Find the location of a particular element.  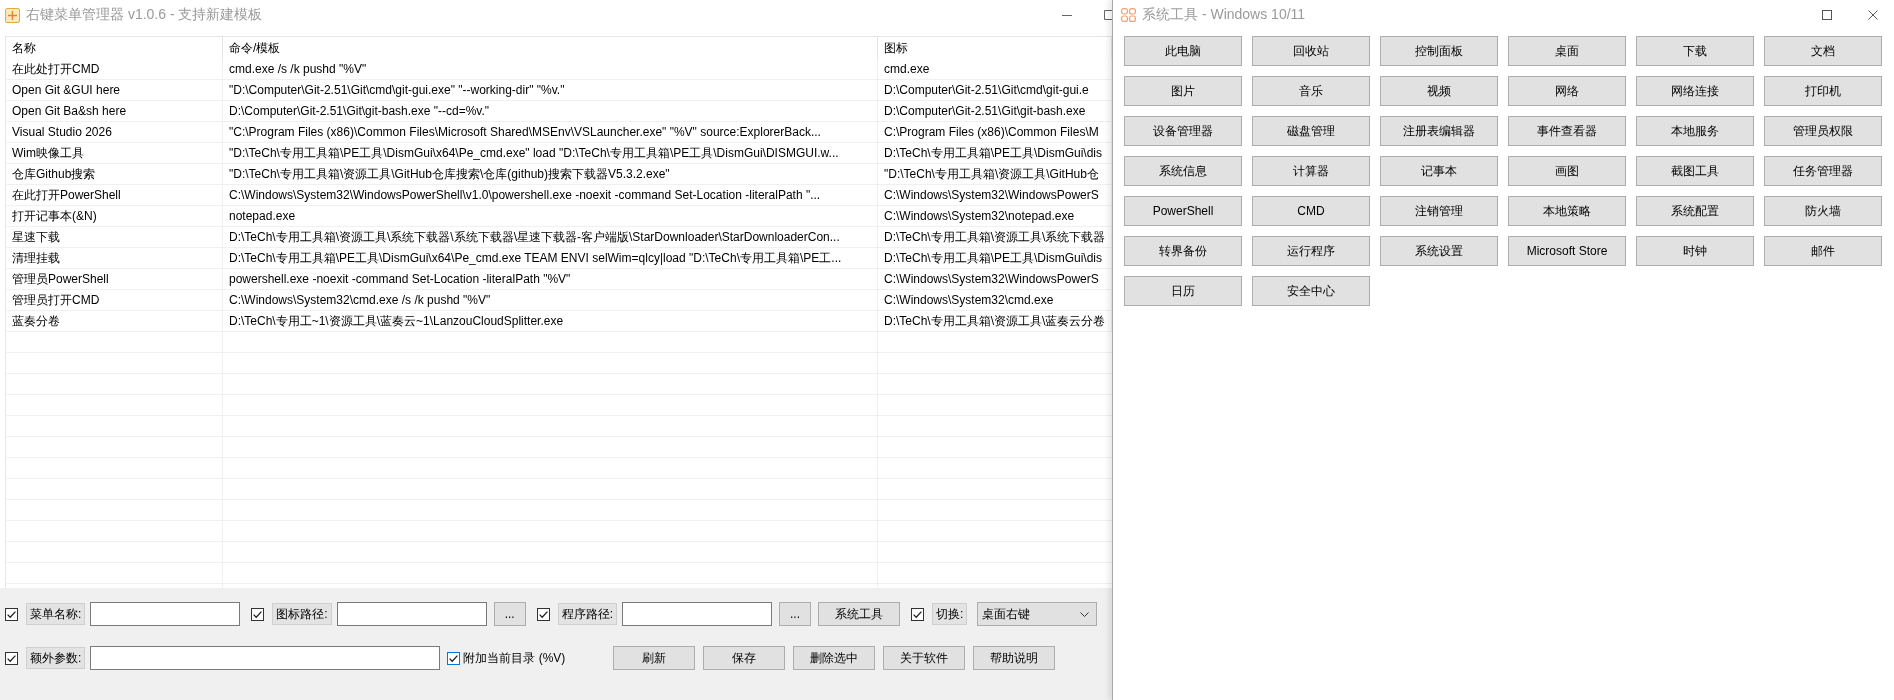

field-label: 图标路径: is located at coordinates (302, 614).